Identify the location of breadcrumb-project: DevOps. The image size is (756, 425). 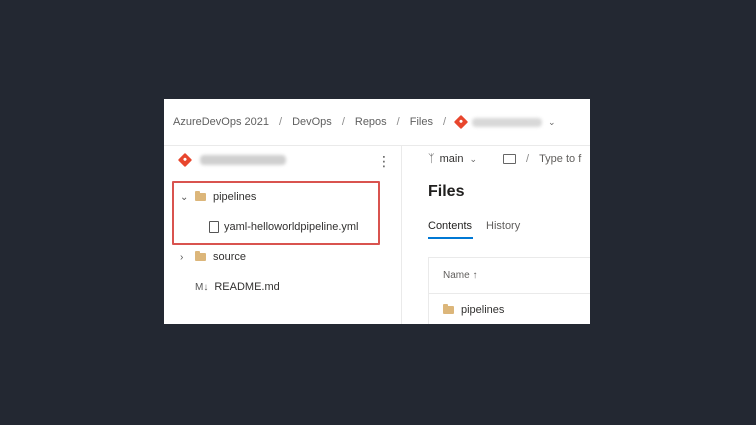
(312, 122).